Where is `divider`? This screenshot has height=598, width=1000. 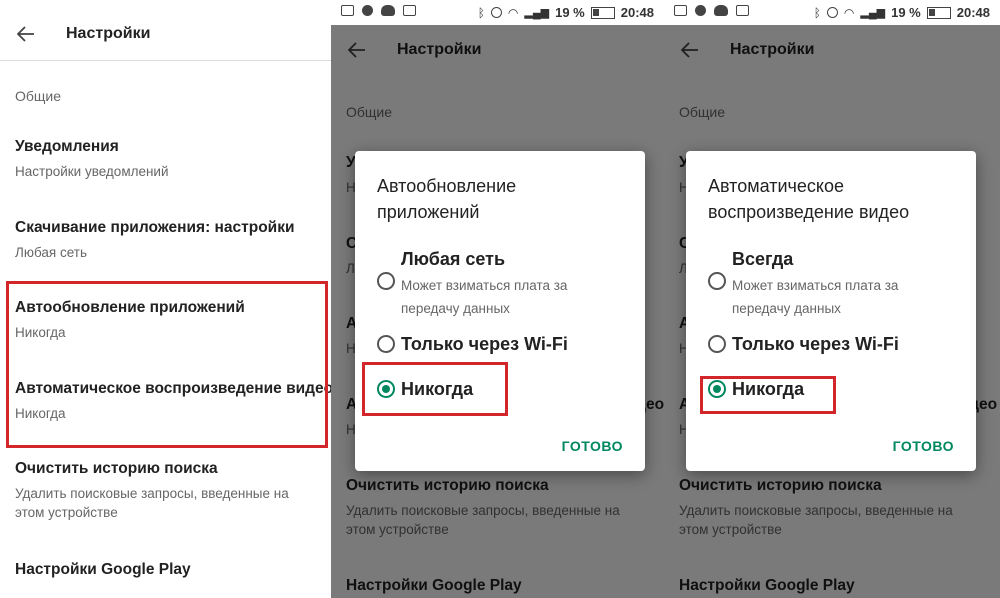 divider is located at coordinates (165, 60).